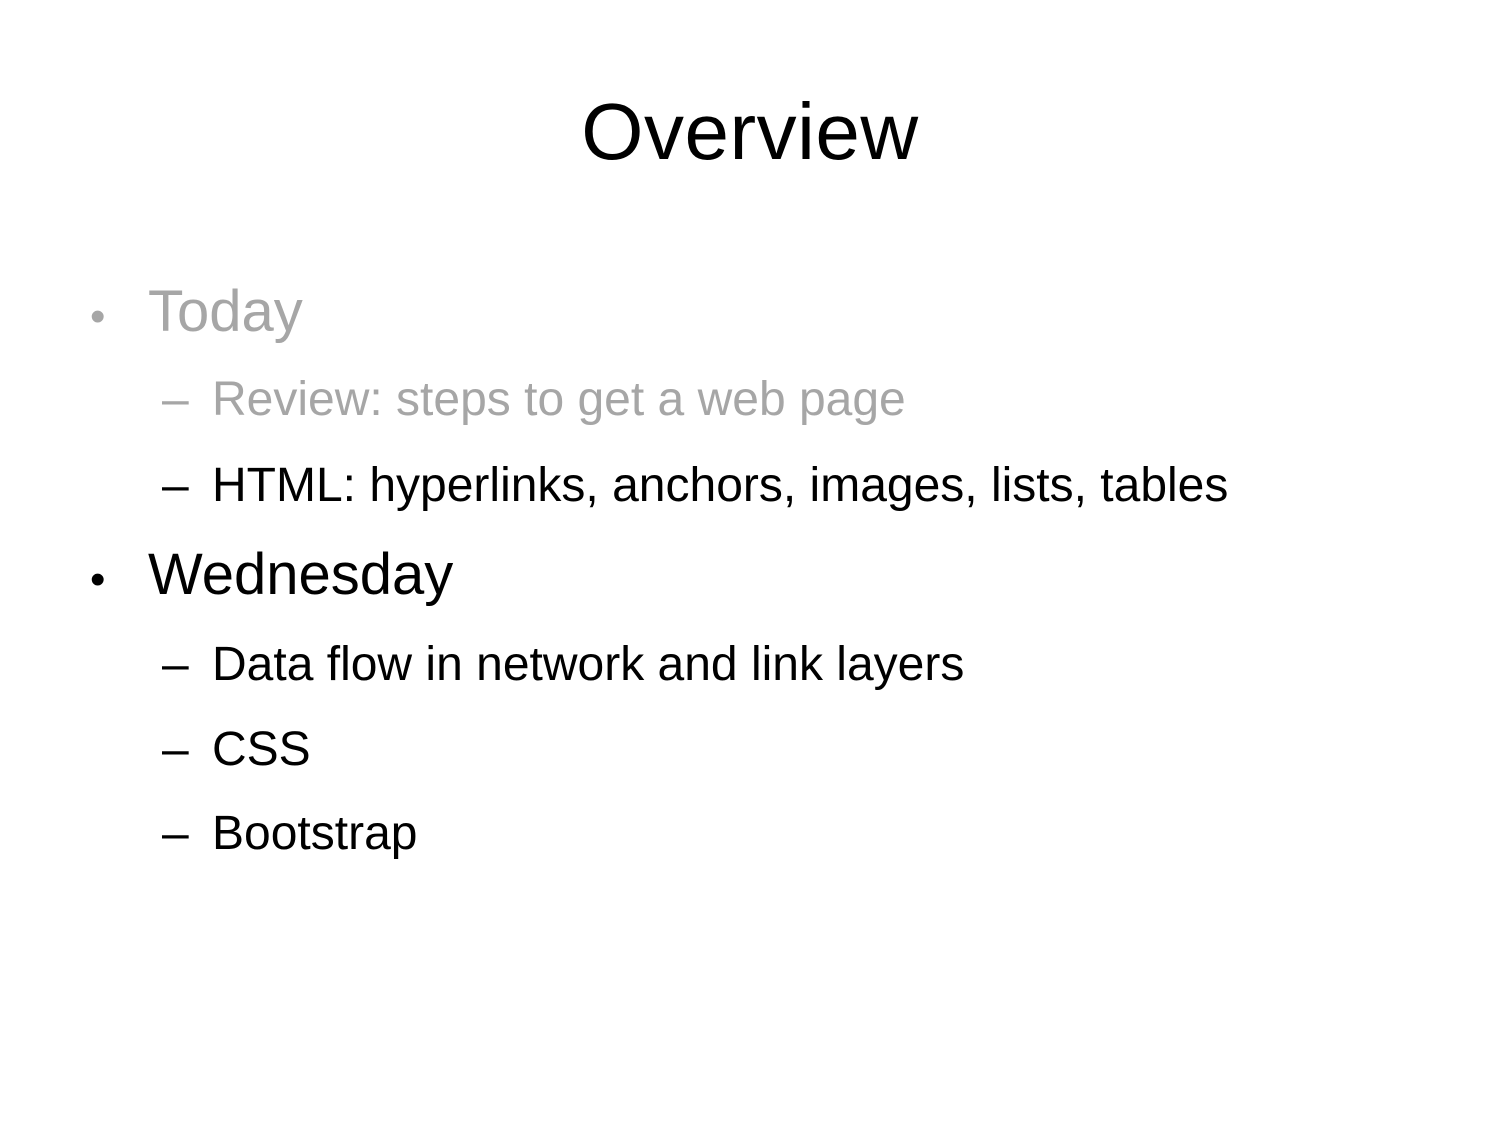  I want to click on sub-item-review: – Review: steps to get a web page, so click(534, 400).